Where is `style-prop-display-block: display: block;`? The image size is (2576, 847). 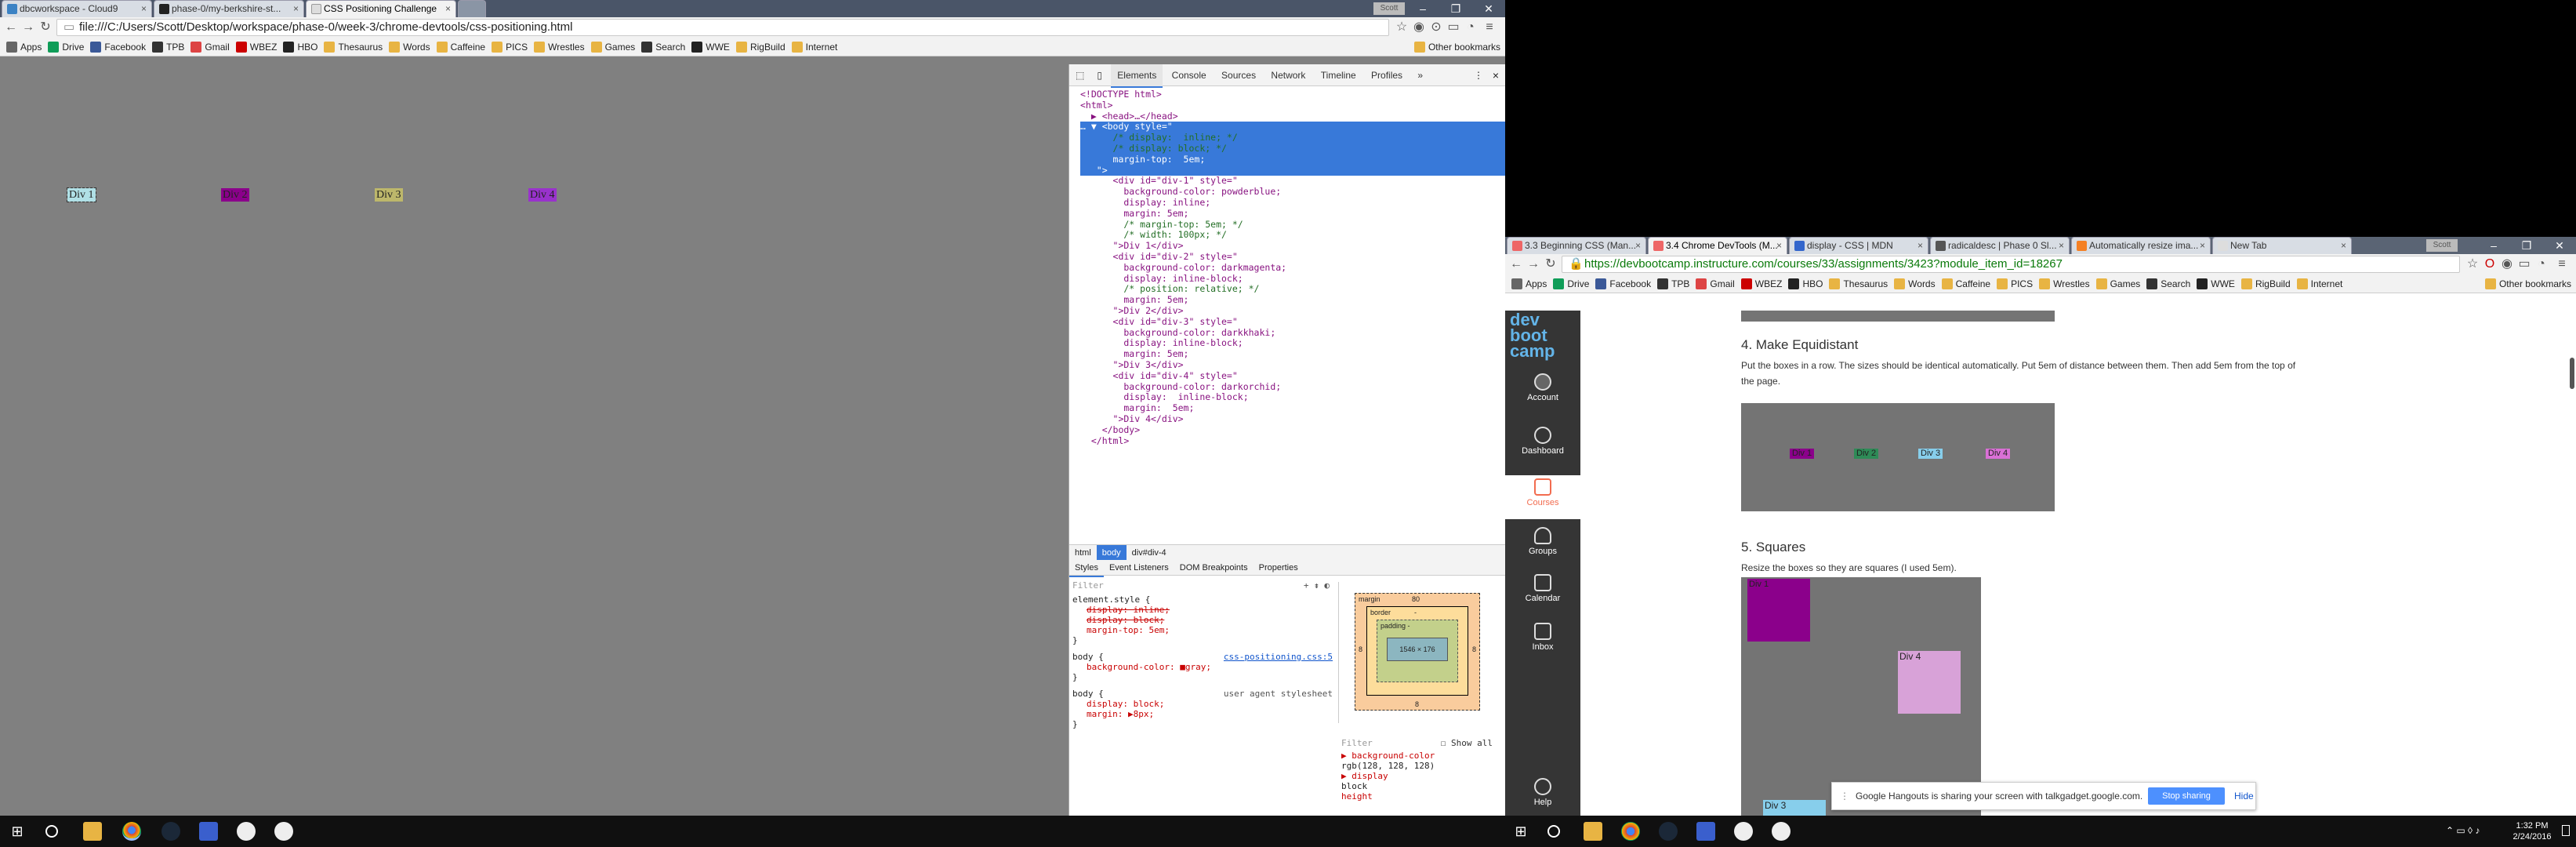 style-prop-display-block: display: block; is located at coordinates (1125, 620).